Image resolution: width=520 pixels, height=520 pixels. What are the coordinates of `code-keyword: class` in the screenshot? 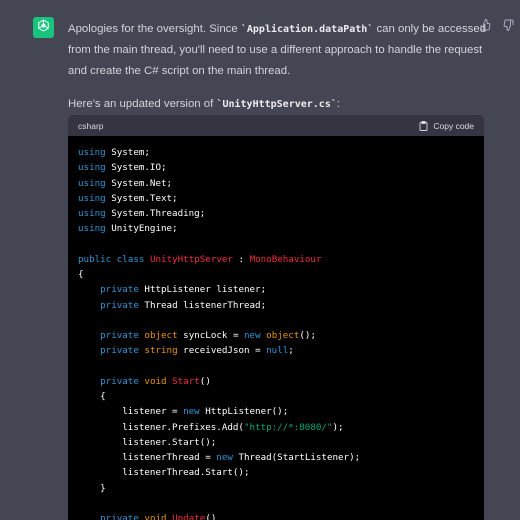 It's located at (130, 259).